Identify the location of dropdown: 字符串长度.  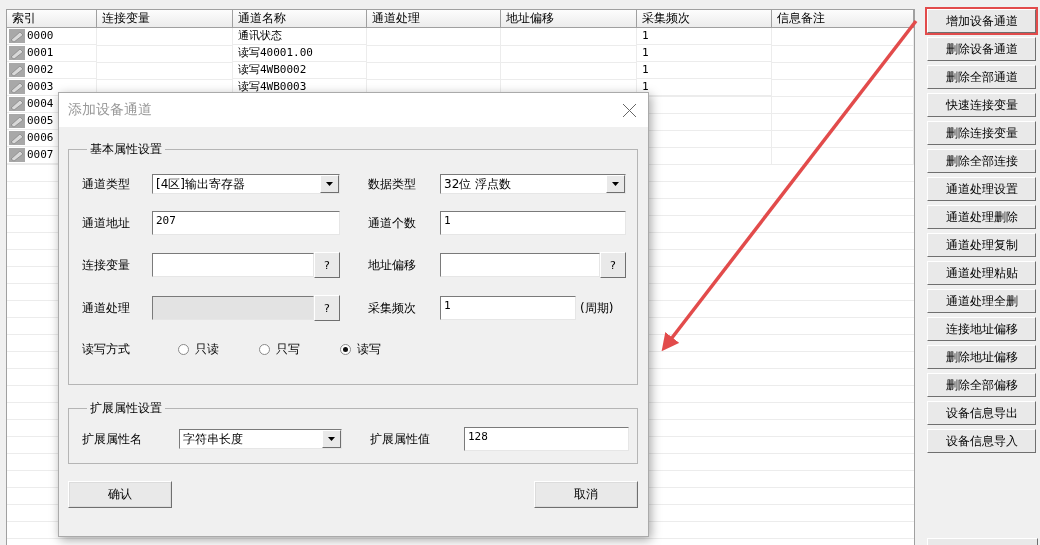
(260, 439).